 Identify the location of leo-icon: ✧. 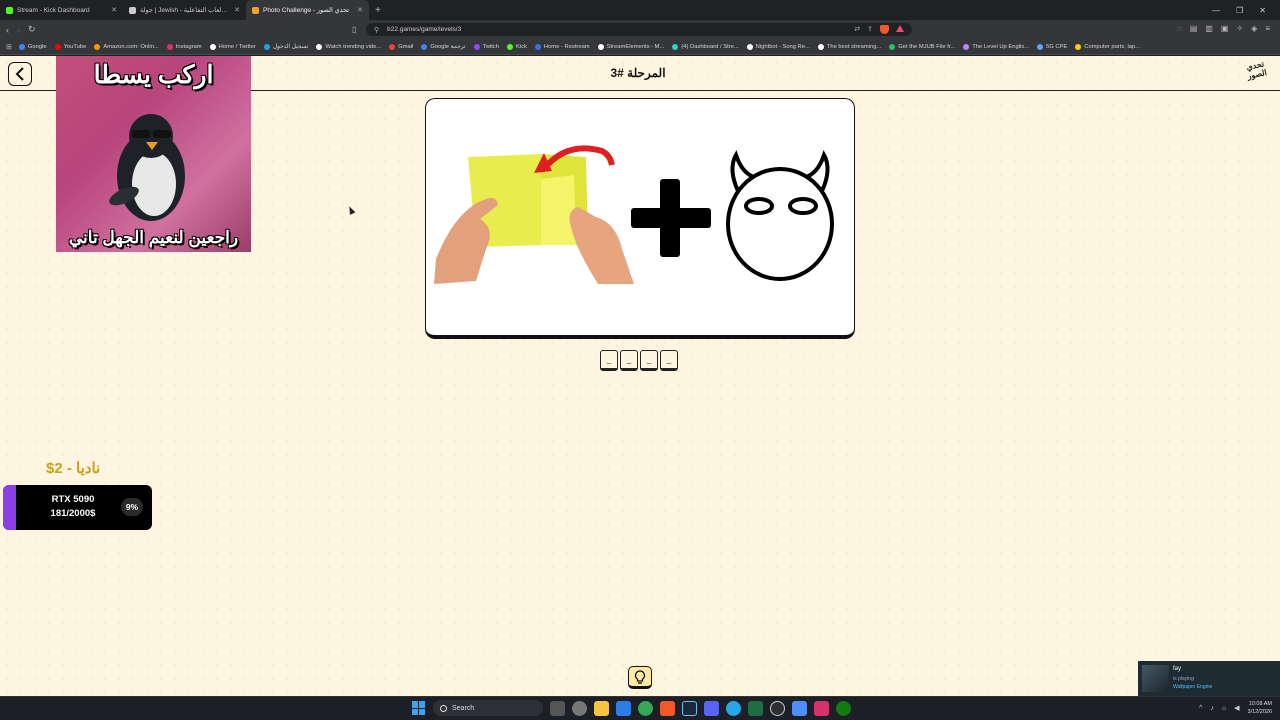
(1239, 28).